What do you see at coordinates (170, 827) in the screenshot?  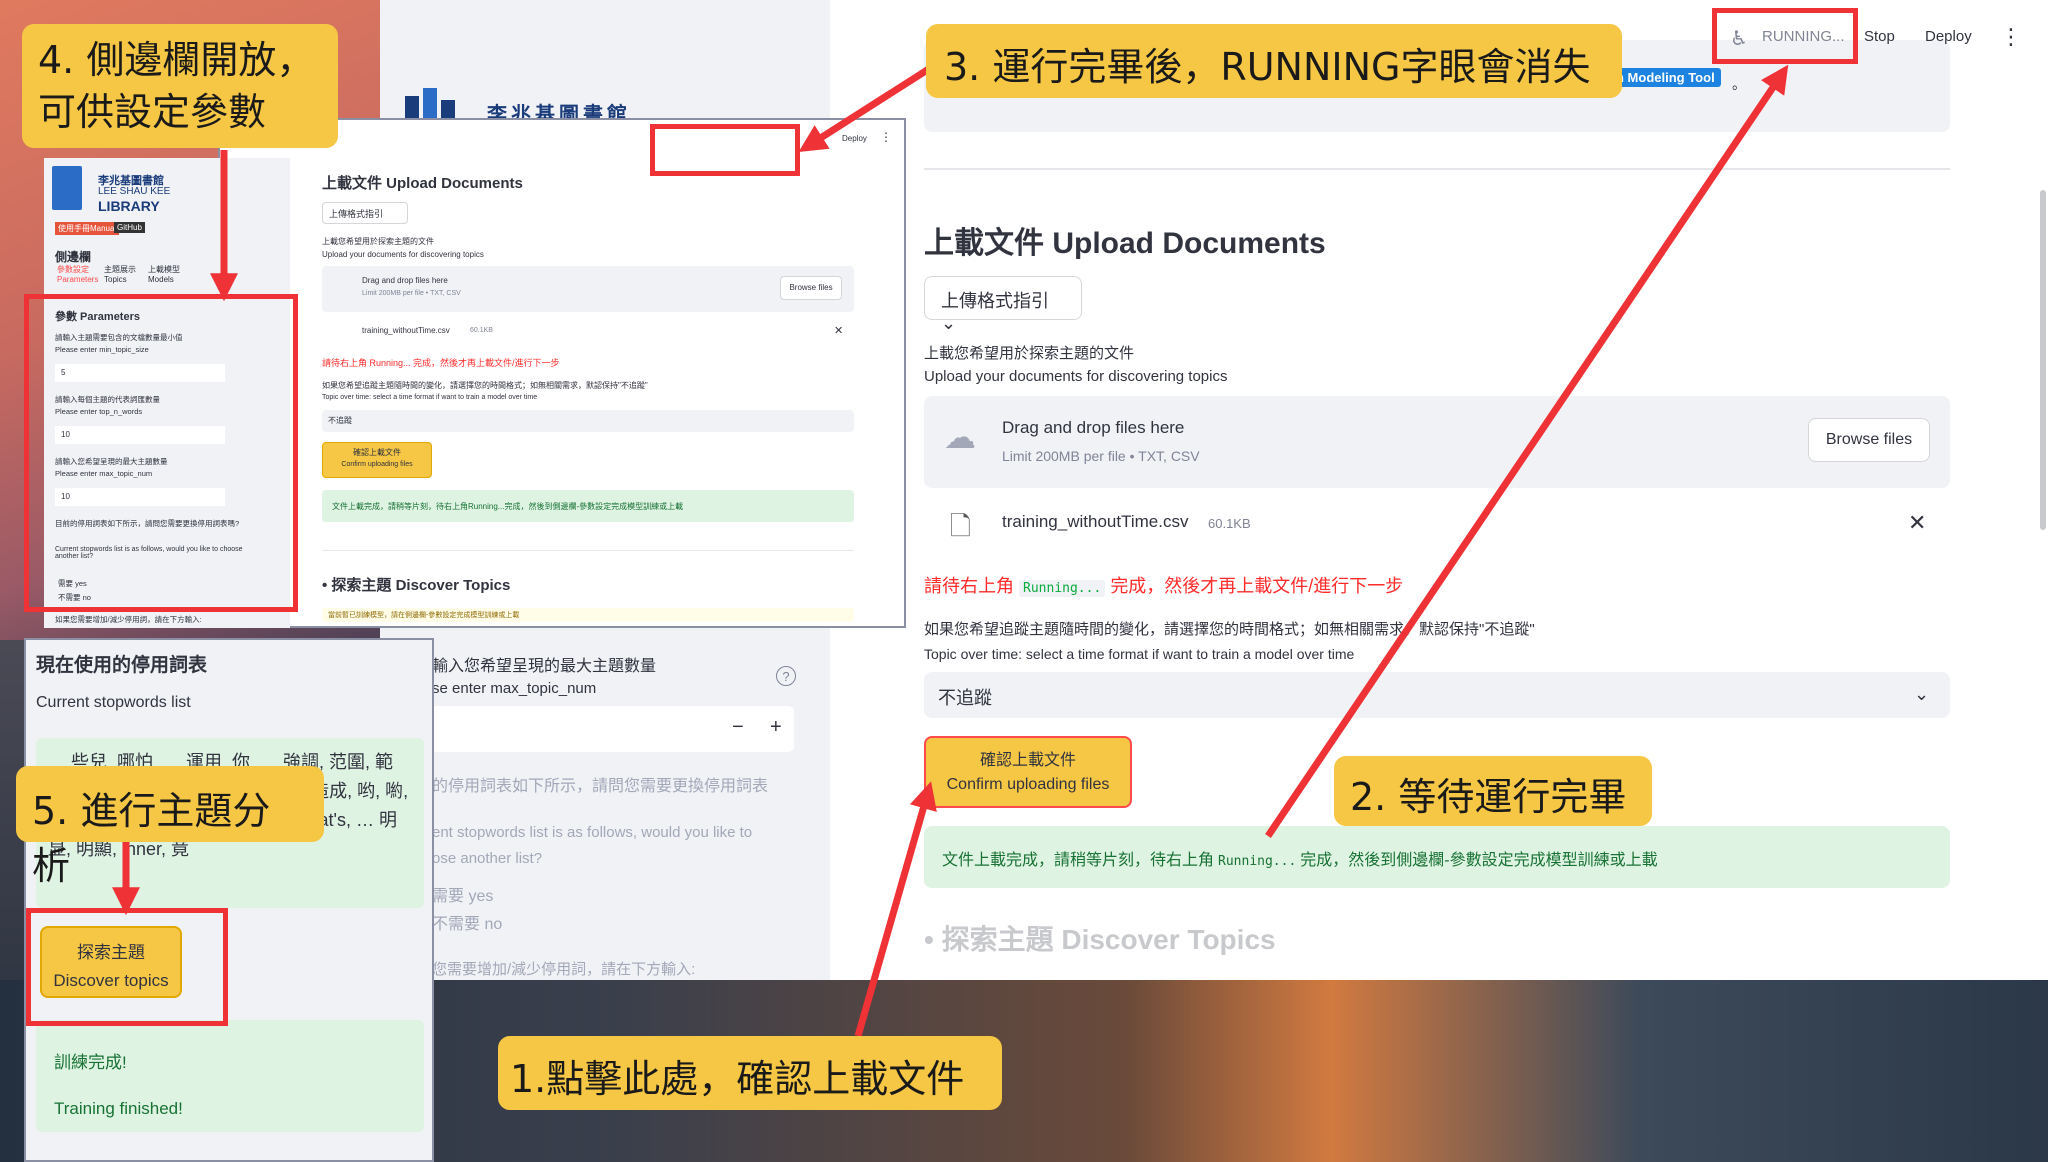 I see `callout-step5: 5. 進行主題分析` at bounding box center [170, 827].